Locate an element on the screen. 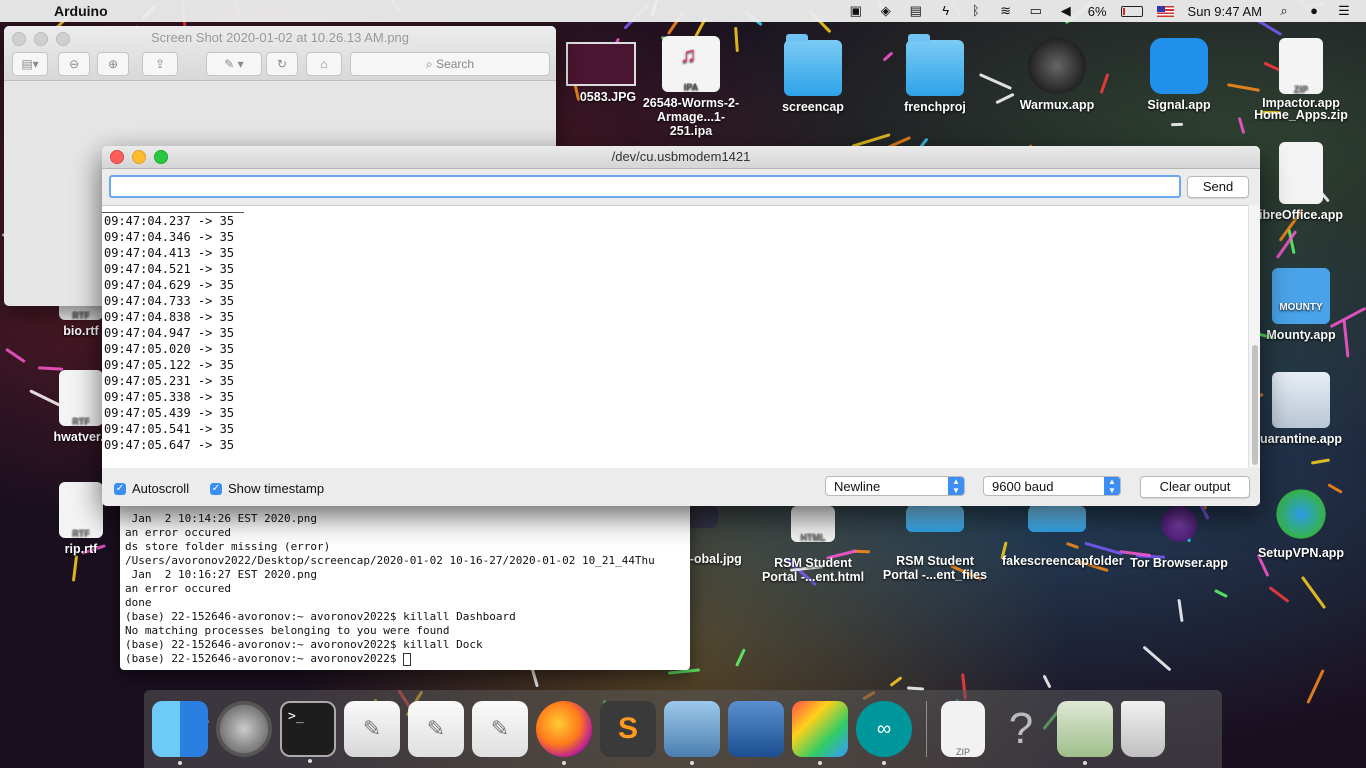  desktop-icon-rsm-html: HTML RSM Student Portal -...ent.html is located at coordinates (813, 545).